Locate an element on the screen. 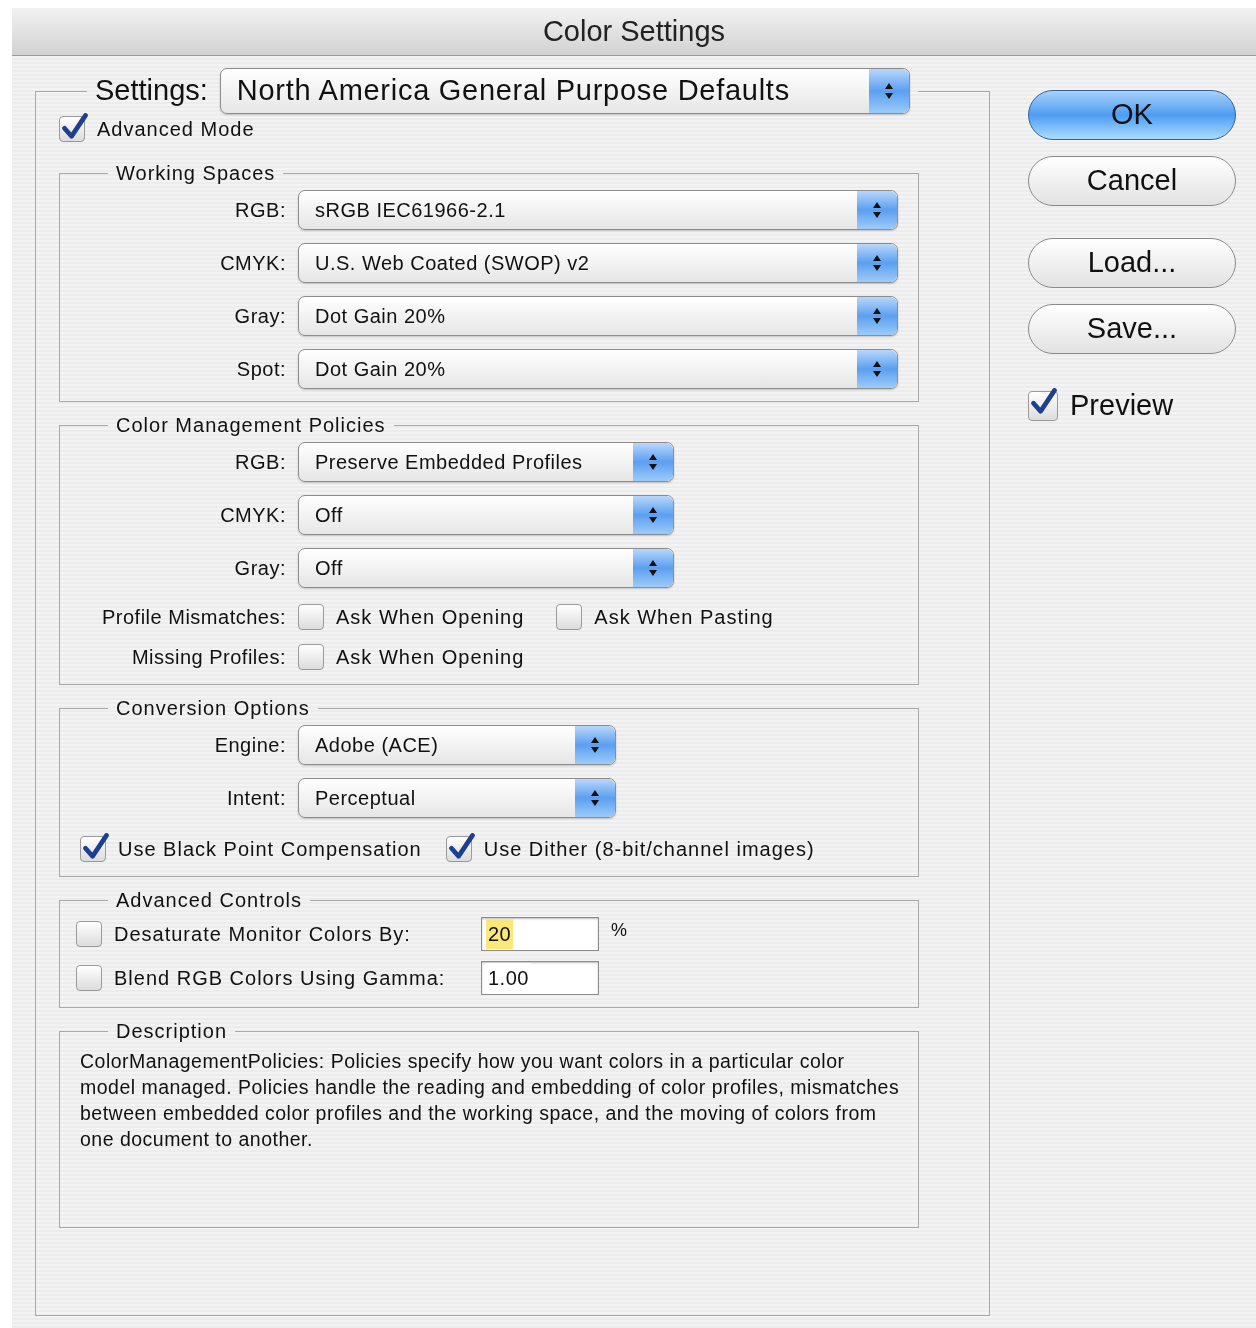 The width and height of the screenshot is (1256, 1328). unit-label: % is located at coordinates (619, 930).